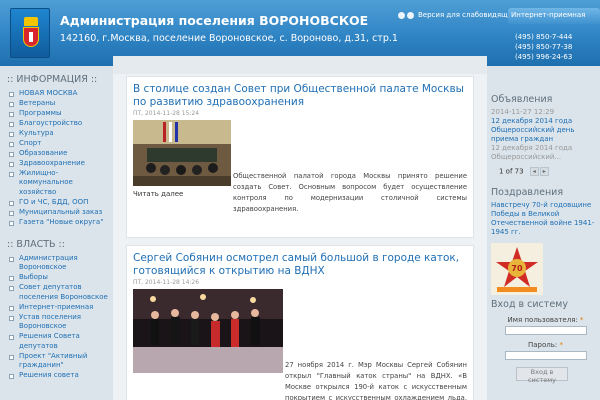  Describe the element at coordinates (527, 192) in the screenshot. I see `congratulations-title: Поздравления` at that location.